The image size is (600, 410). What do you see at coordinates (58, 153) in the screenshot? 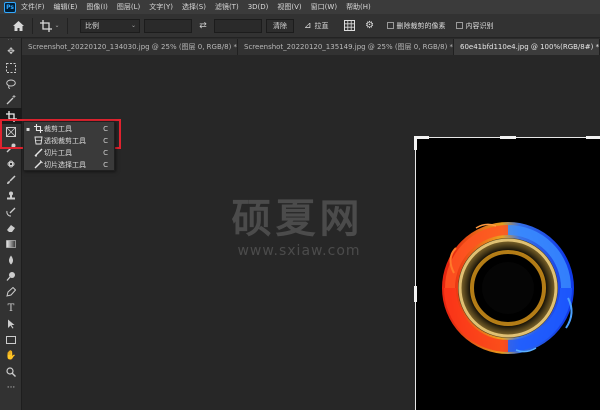
I see `flyout-label: 切片工具` at bounding box center [58, 153].